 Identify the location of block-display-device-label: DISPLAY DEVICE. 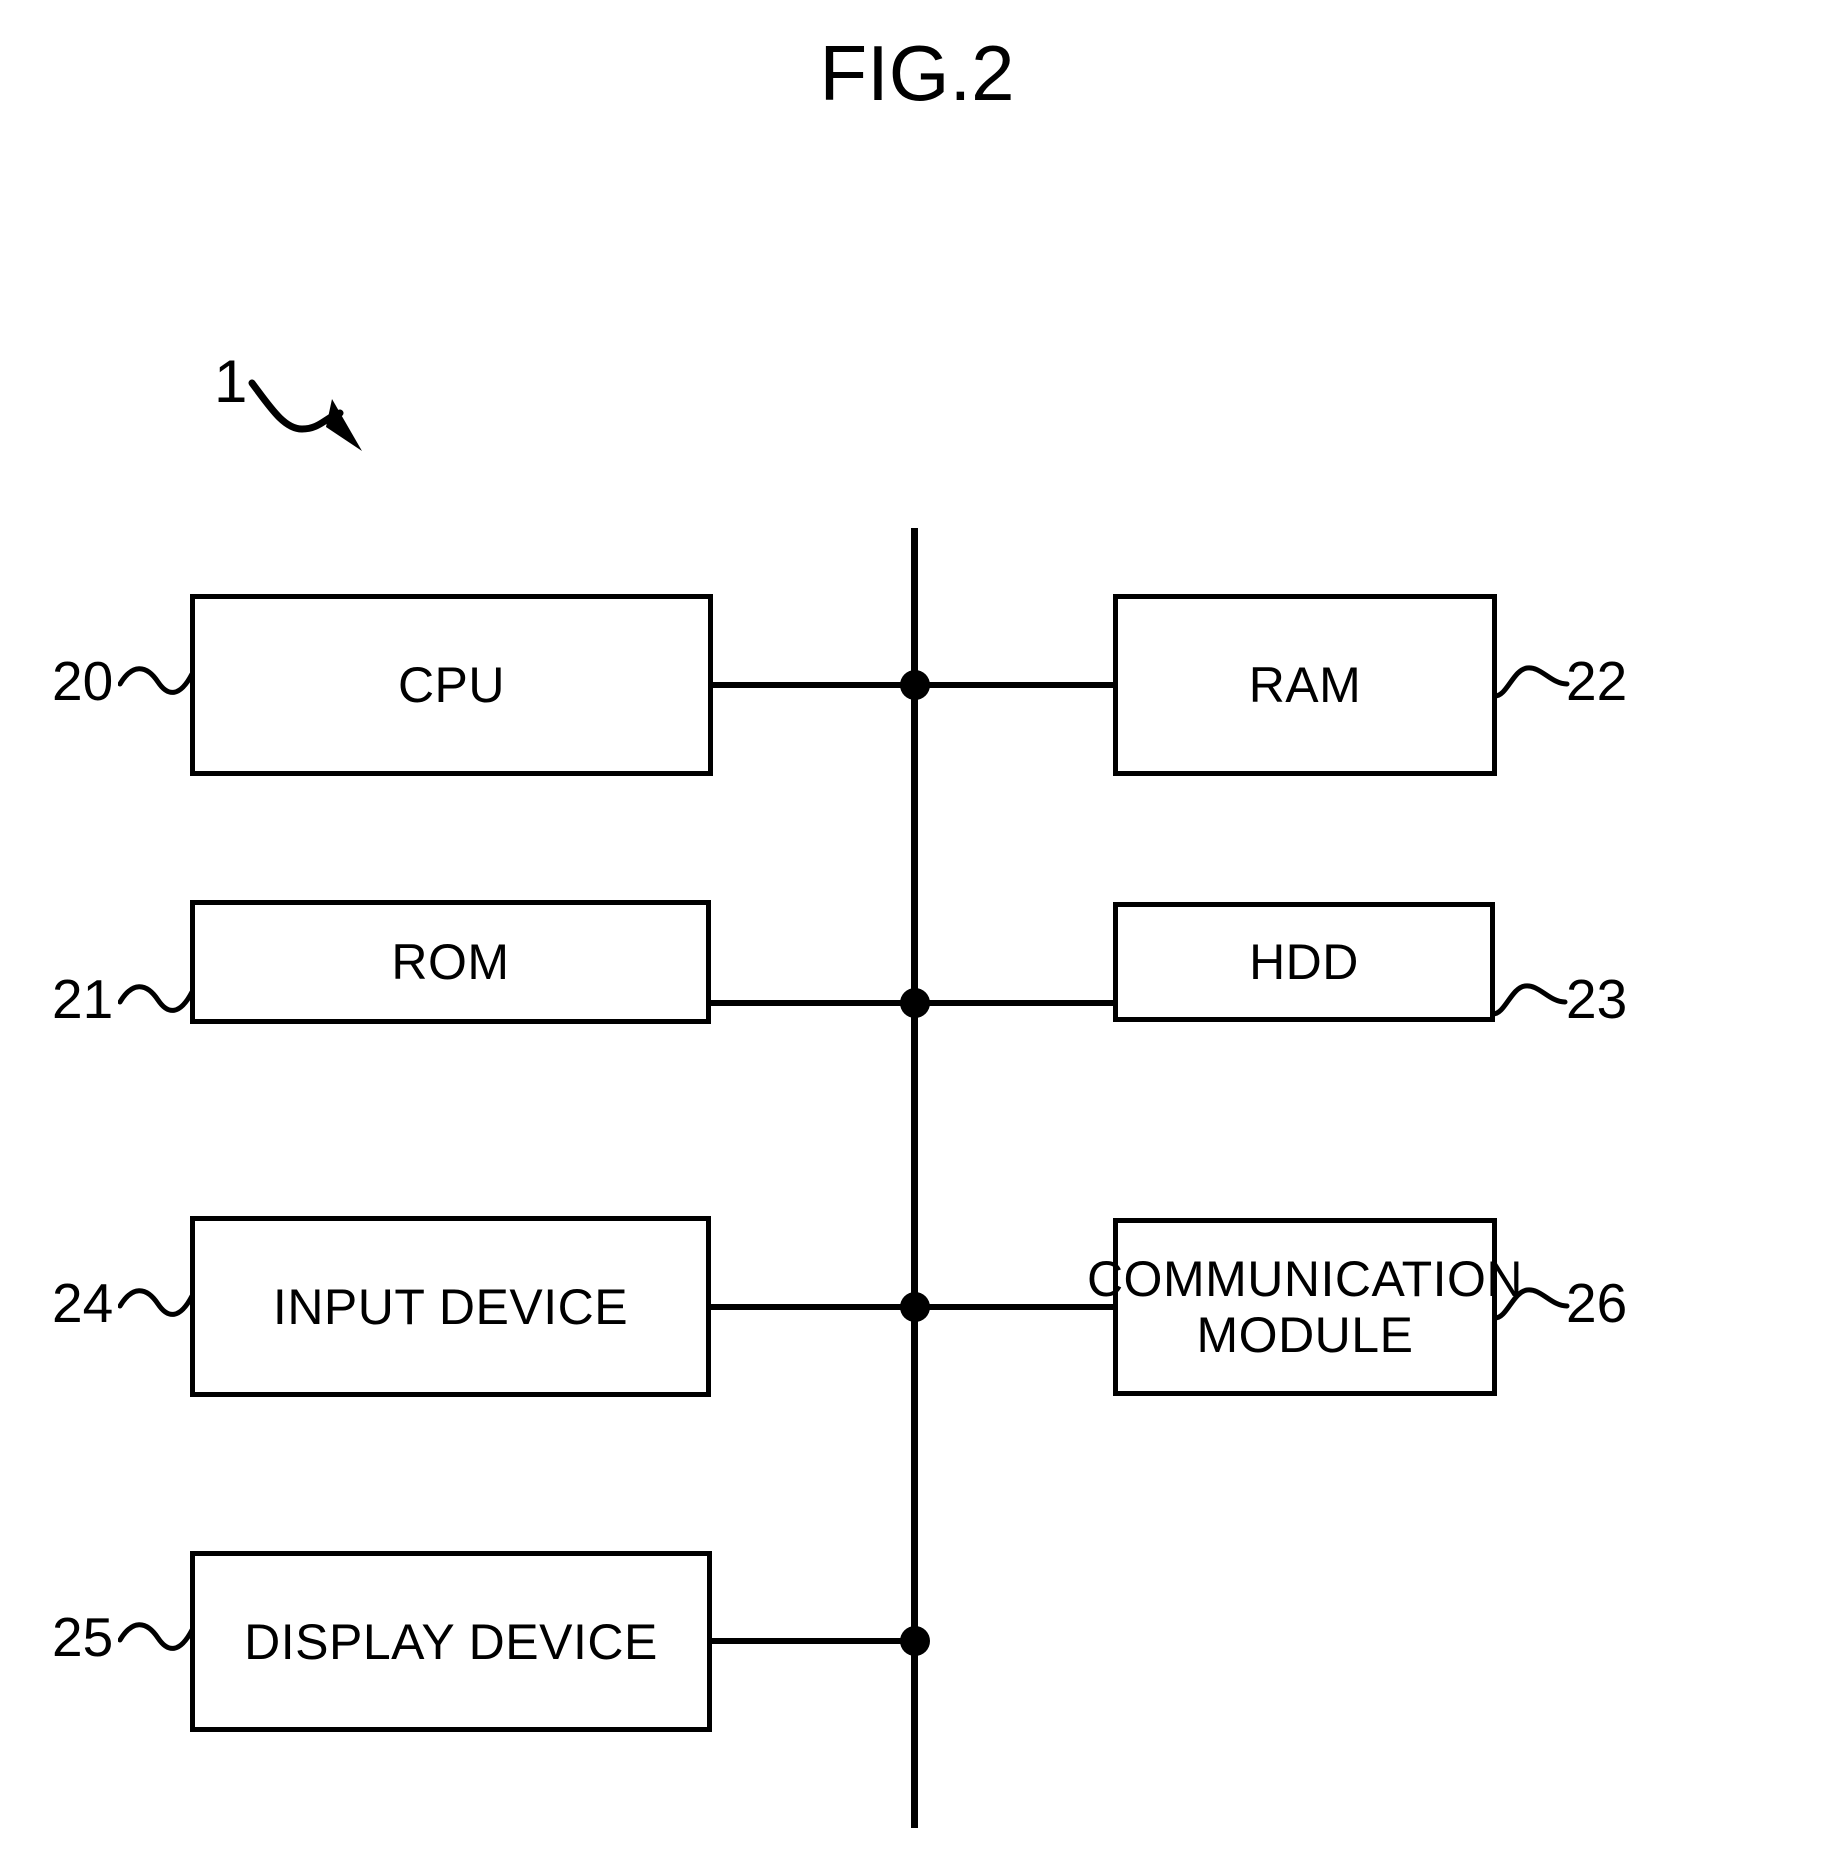
(451, 1641).